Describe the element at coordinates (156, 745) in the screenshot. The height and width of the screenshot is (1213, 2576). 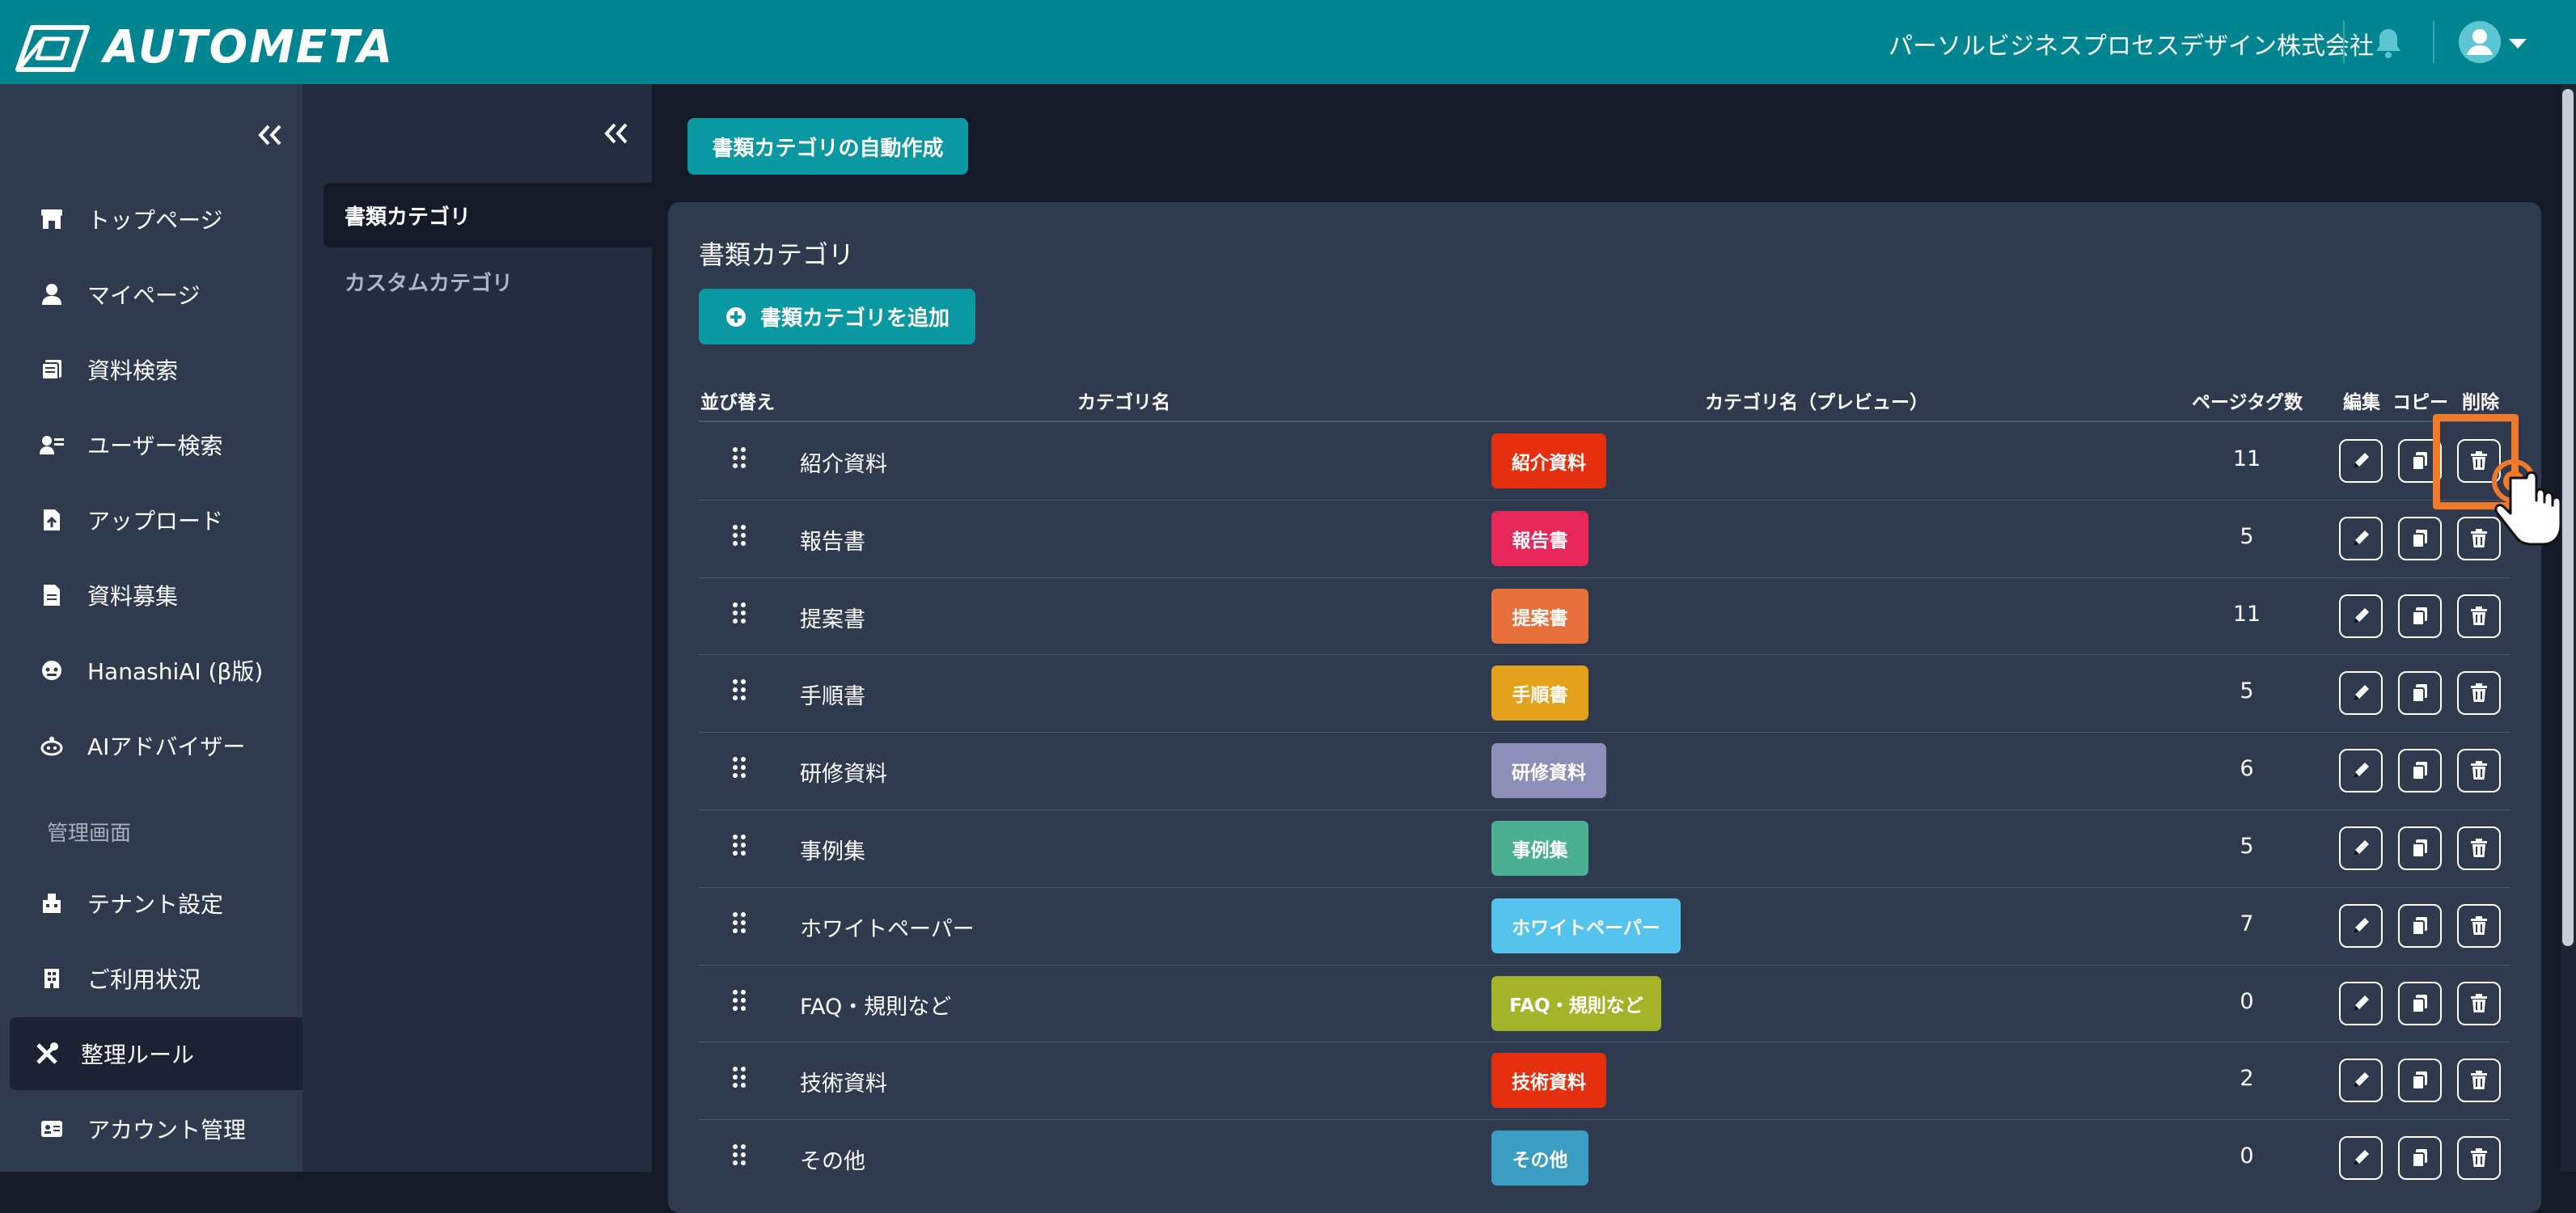
I see `sidebar-item-ai-advisor: AIアドバイザー` at that location.